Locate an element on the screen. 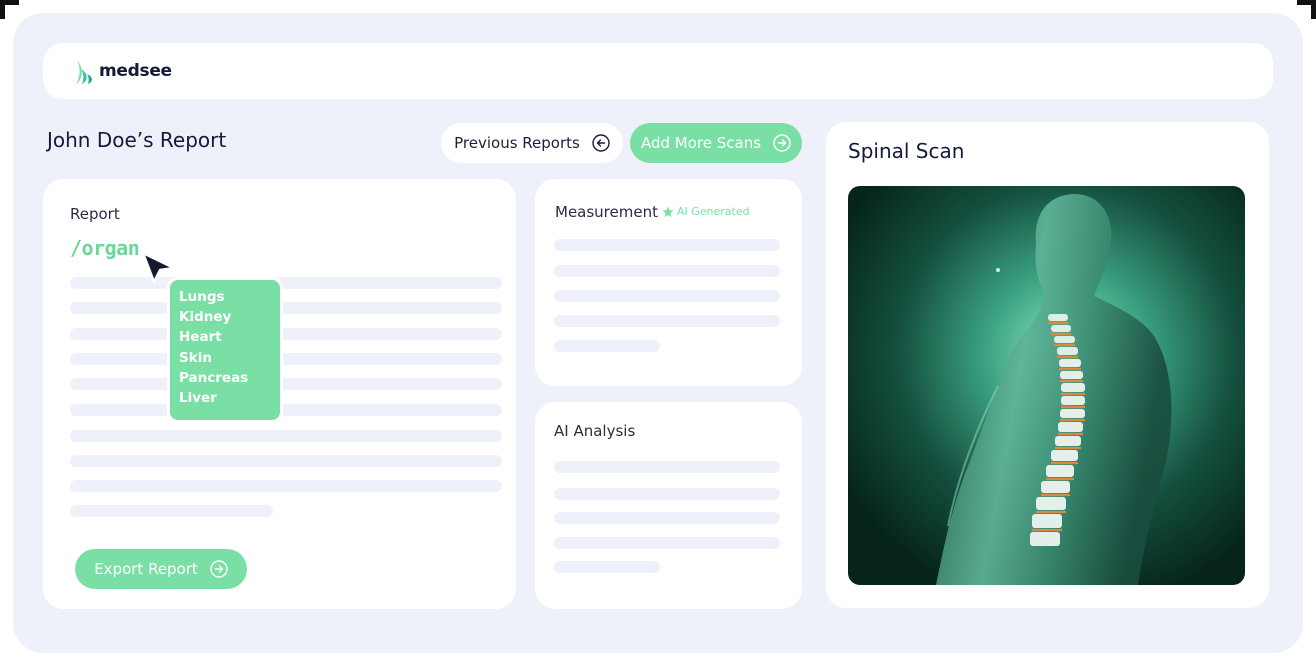 The width and height of the screenshot is (1316, 653). add-more-scans-button: Add More Scans is located at coordinates (716, 143).